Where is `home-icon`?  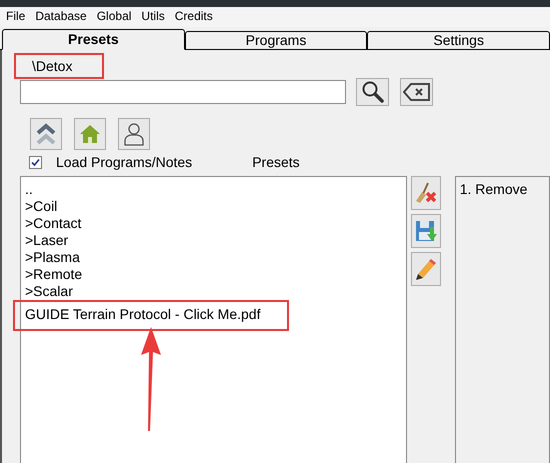
home-icon is located at coordinates (90, 134).